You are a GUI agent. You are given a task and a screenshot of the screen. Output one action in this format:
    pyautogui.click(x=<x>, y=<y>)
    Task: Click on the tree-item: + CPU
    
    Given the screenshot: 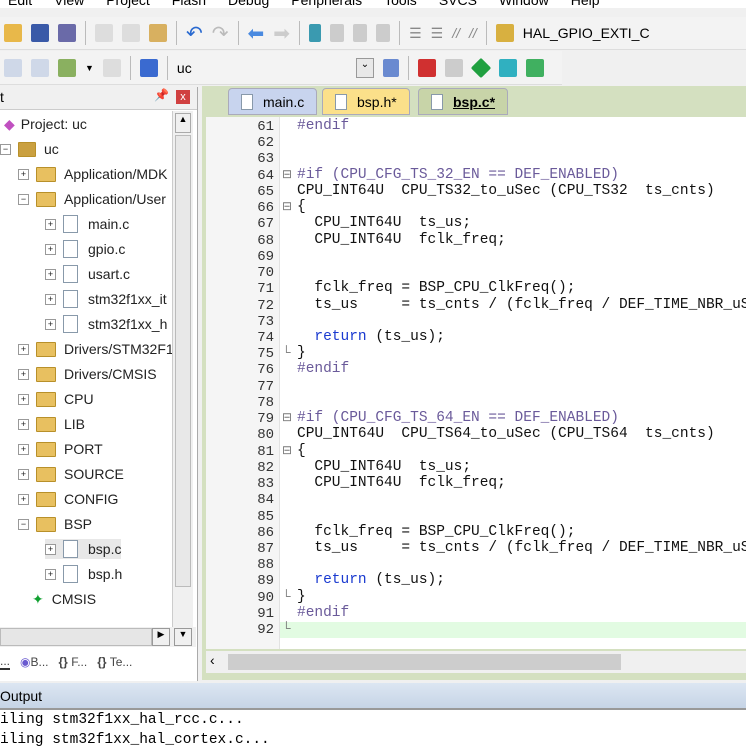 What is the action you would take?
    pyautogui.click(x=56, y=399)
    